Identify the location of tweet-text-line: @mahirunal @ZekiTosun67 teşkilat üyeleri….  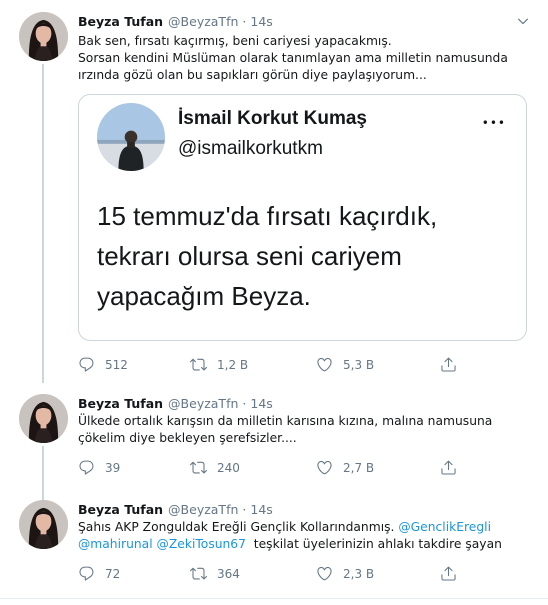
(300, 544).